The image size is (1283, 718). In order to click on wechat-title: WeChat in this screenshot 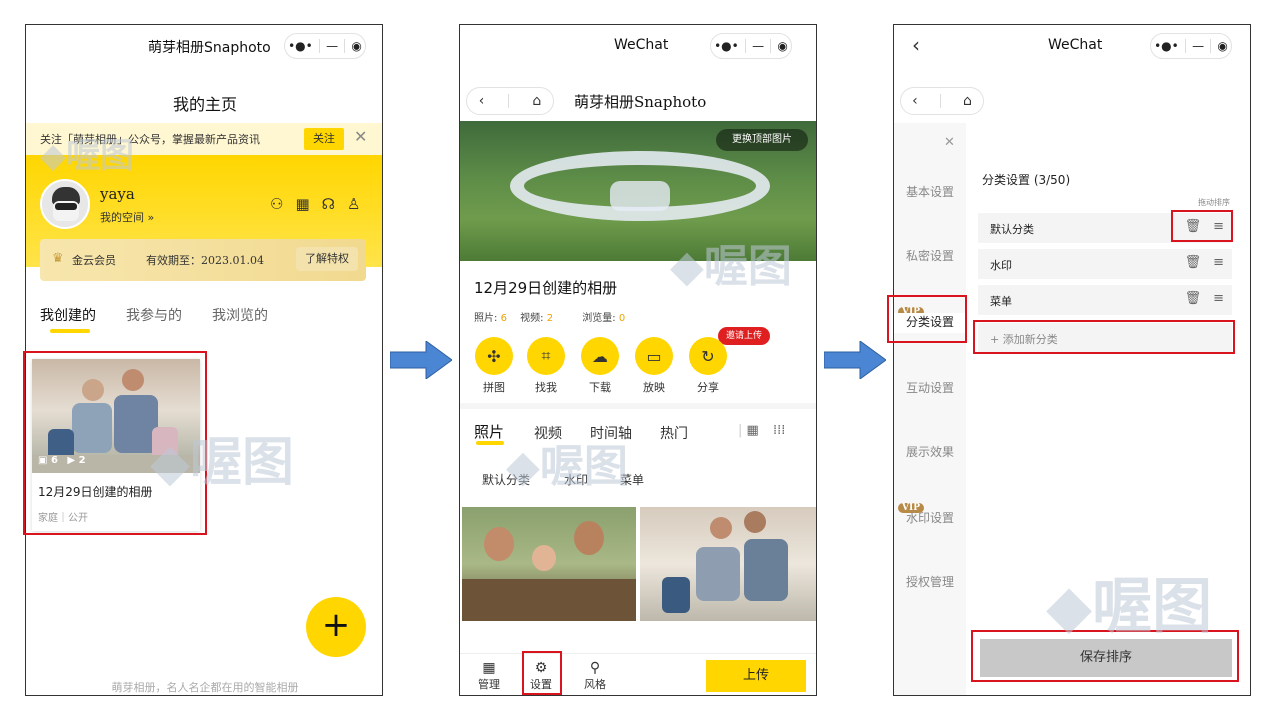, I will do `click(1075, 45)`.